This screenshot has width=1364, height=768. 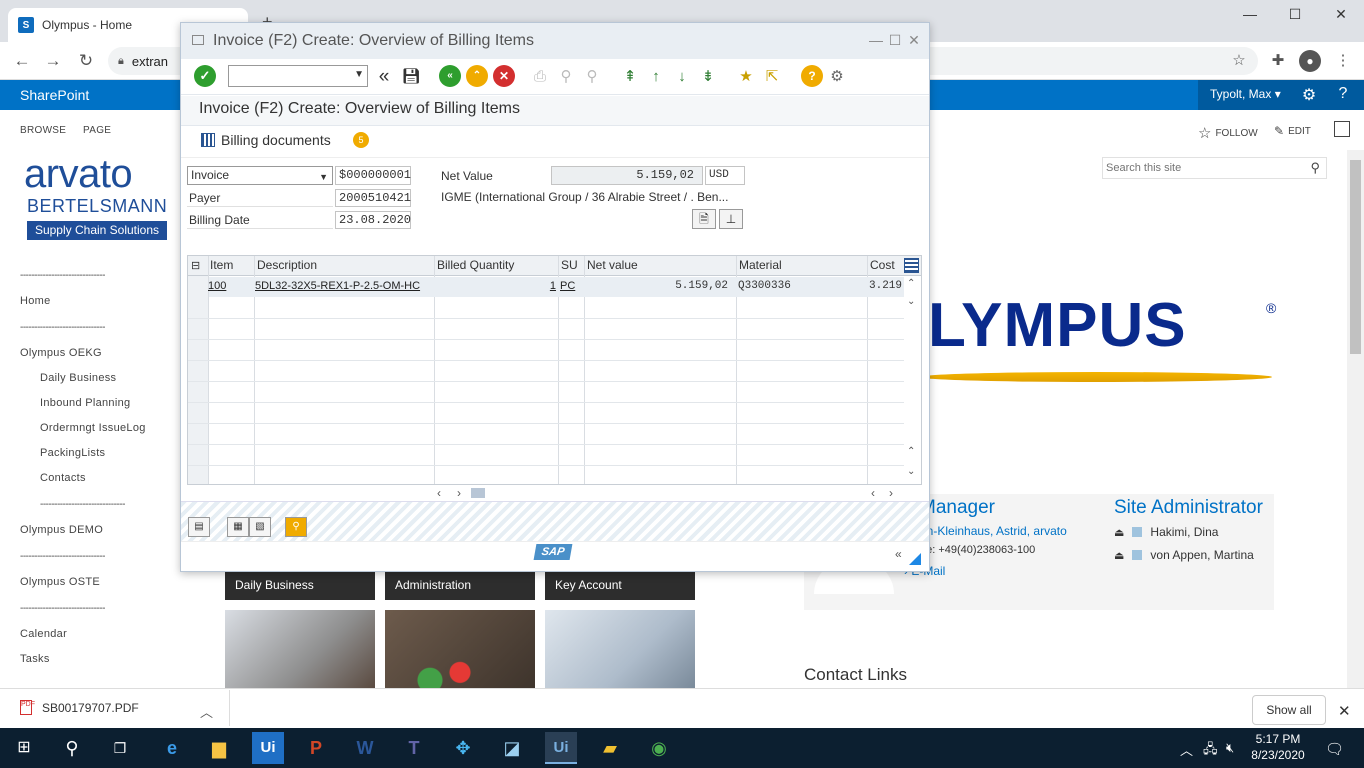 I want to click on back-arrow-icon: ←, so click(x=22, y=61).